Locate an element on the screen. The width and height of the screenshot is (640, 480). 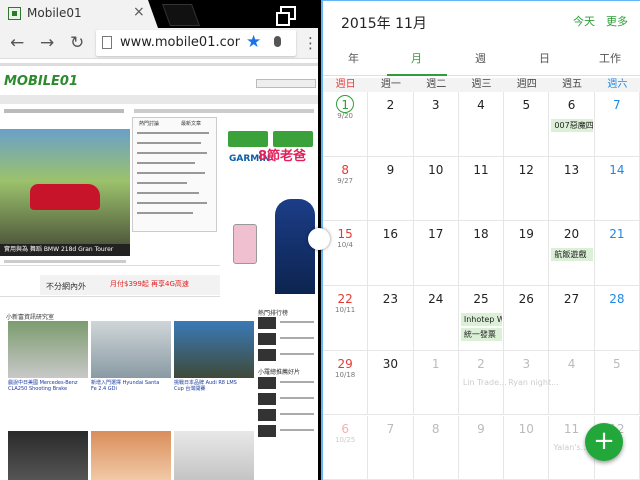
reload-icon: ↻ is located at coordinates (77, 43).